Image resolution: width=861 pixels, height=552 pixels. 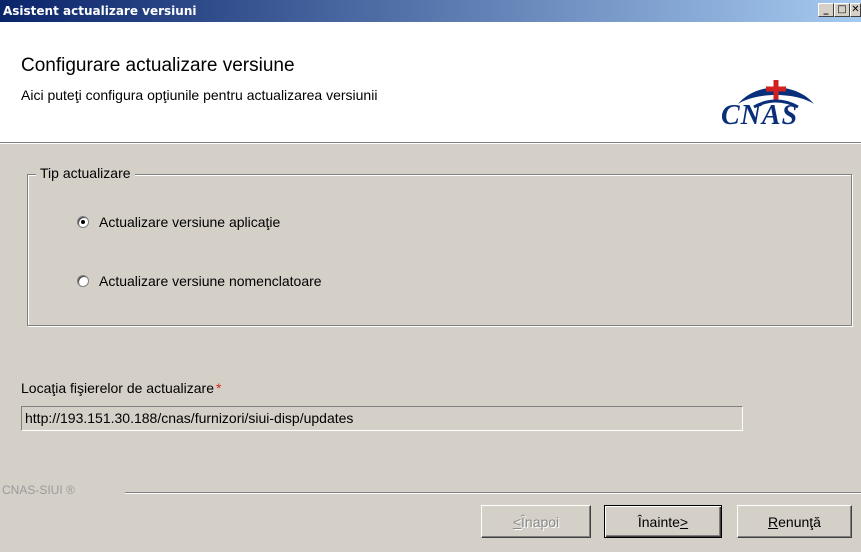 I want to click on next-button-suffix: >, so click(x=684, y=521).